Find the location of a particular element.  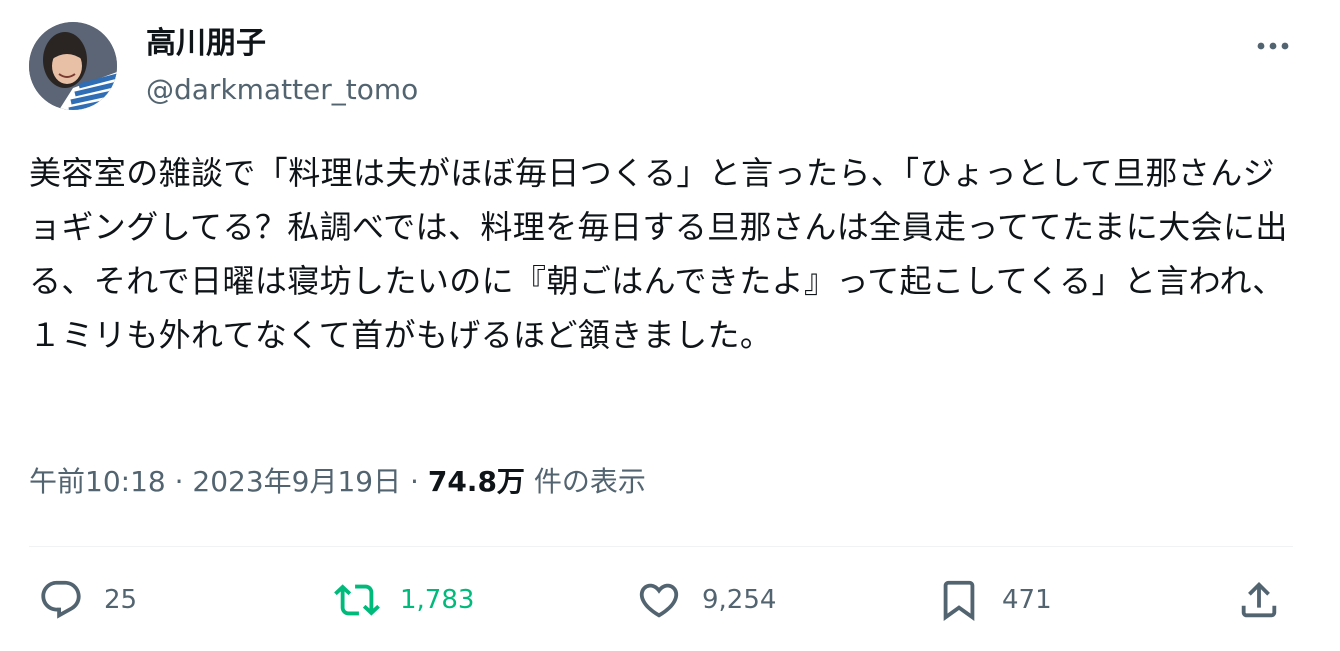

heart-icon is located at coordinates (659, 600).